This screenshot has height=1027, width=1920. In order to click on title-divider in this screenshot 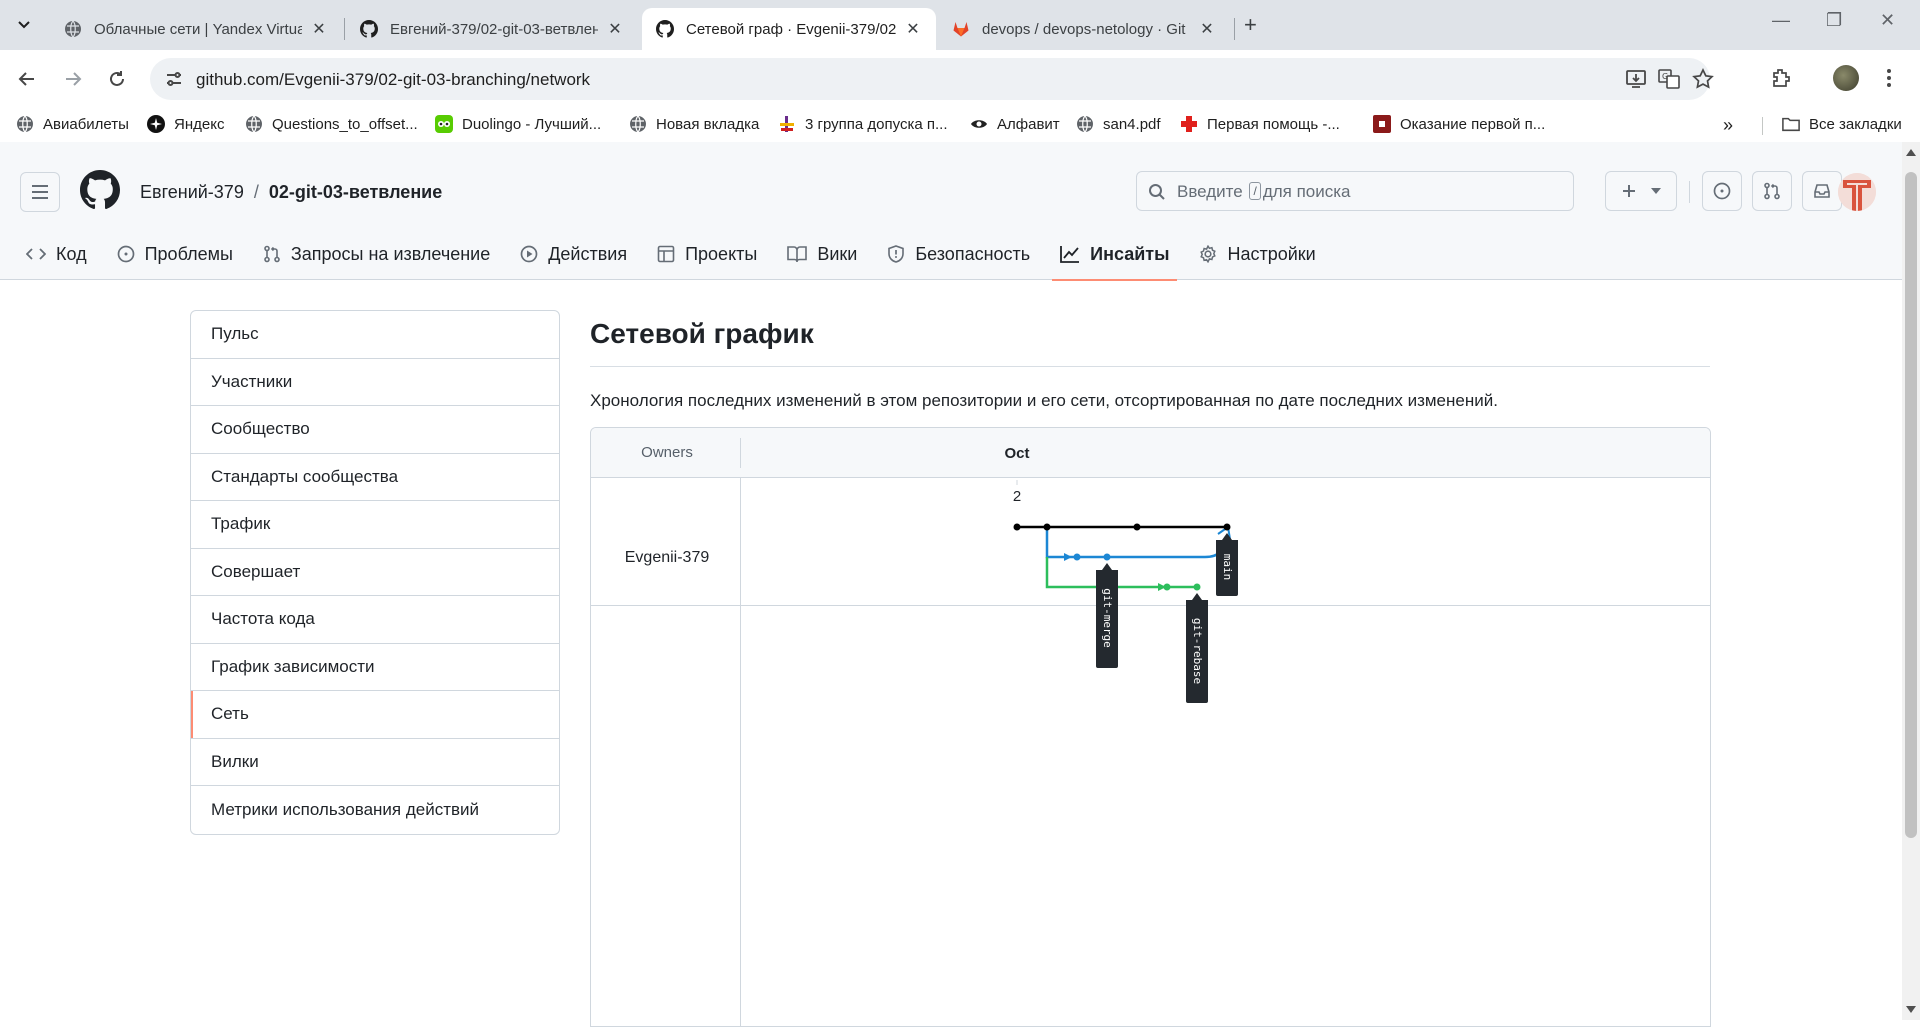, I will do `click(1150, 366)`.